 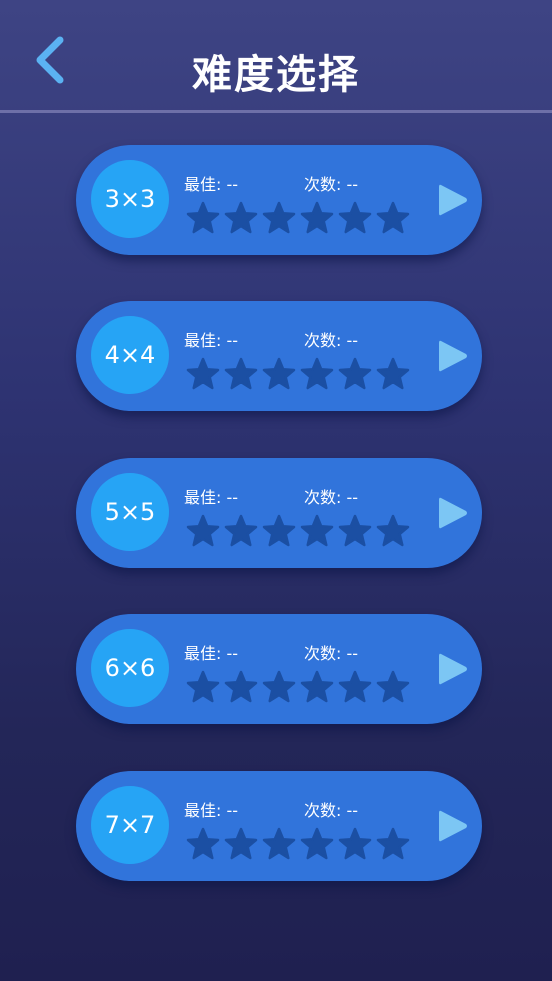 I want to click on level-card: 6×6 最佳: -- 次数: --, so click(x=279, y=669).